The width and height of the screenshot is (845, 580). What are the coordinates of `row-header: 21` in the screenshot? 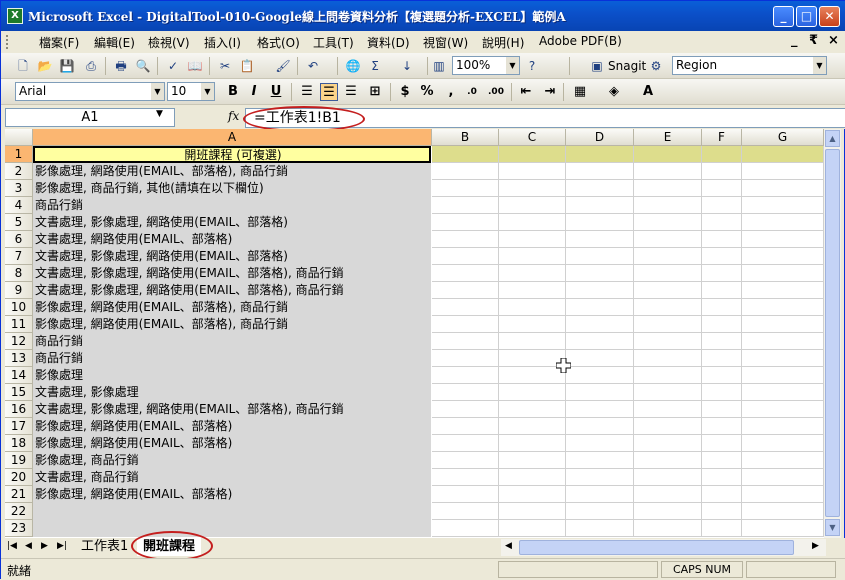 It's located at (19, 494).